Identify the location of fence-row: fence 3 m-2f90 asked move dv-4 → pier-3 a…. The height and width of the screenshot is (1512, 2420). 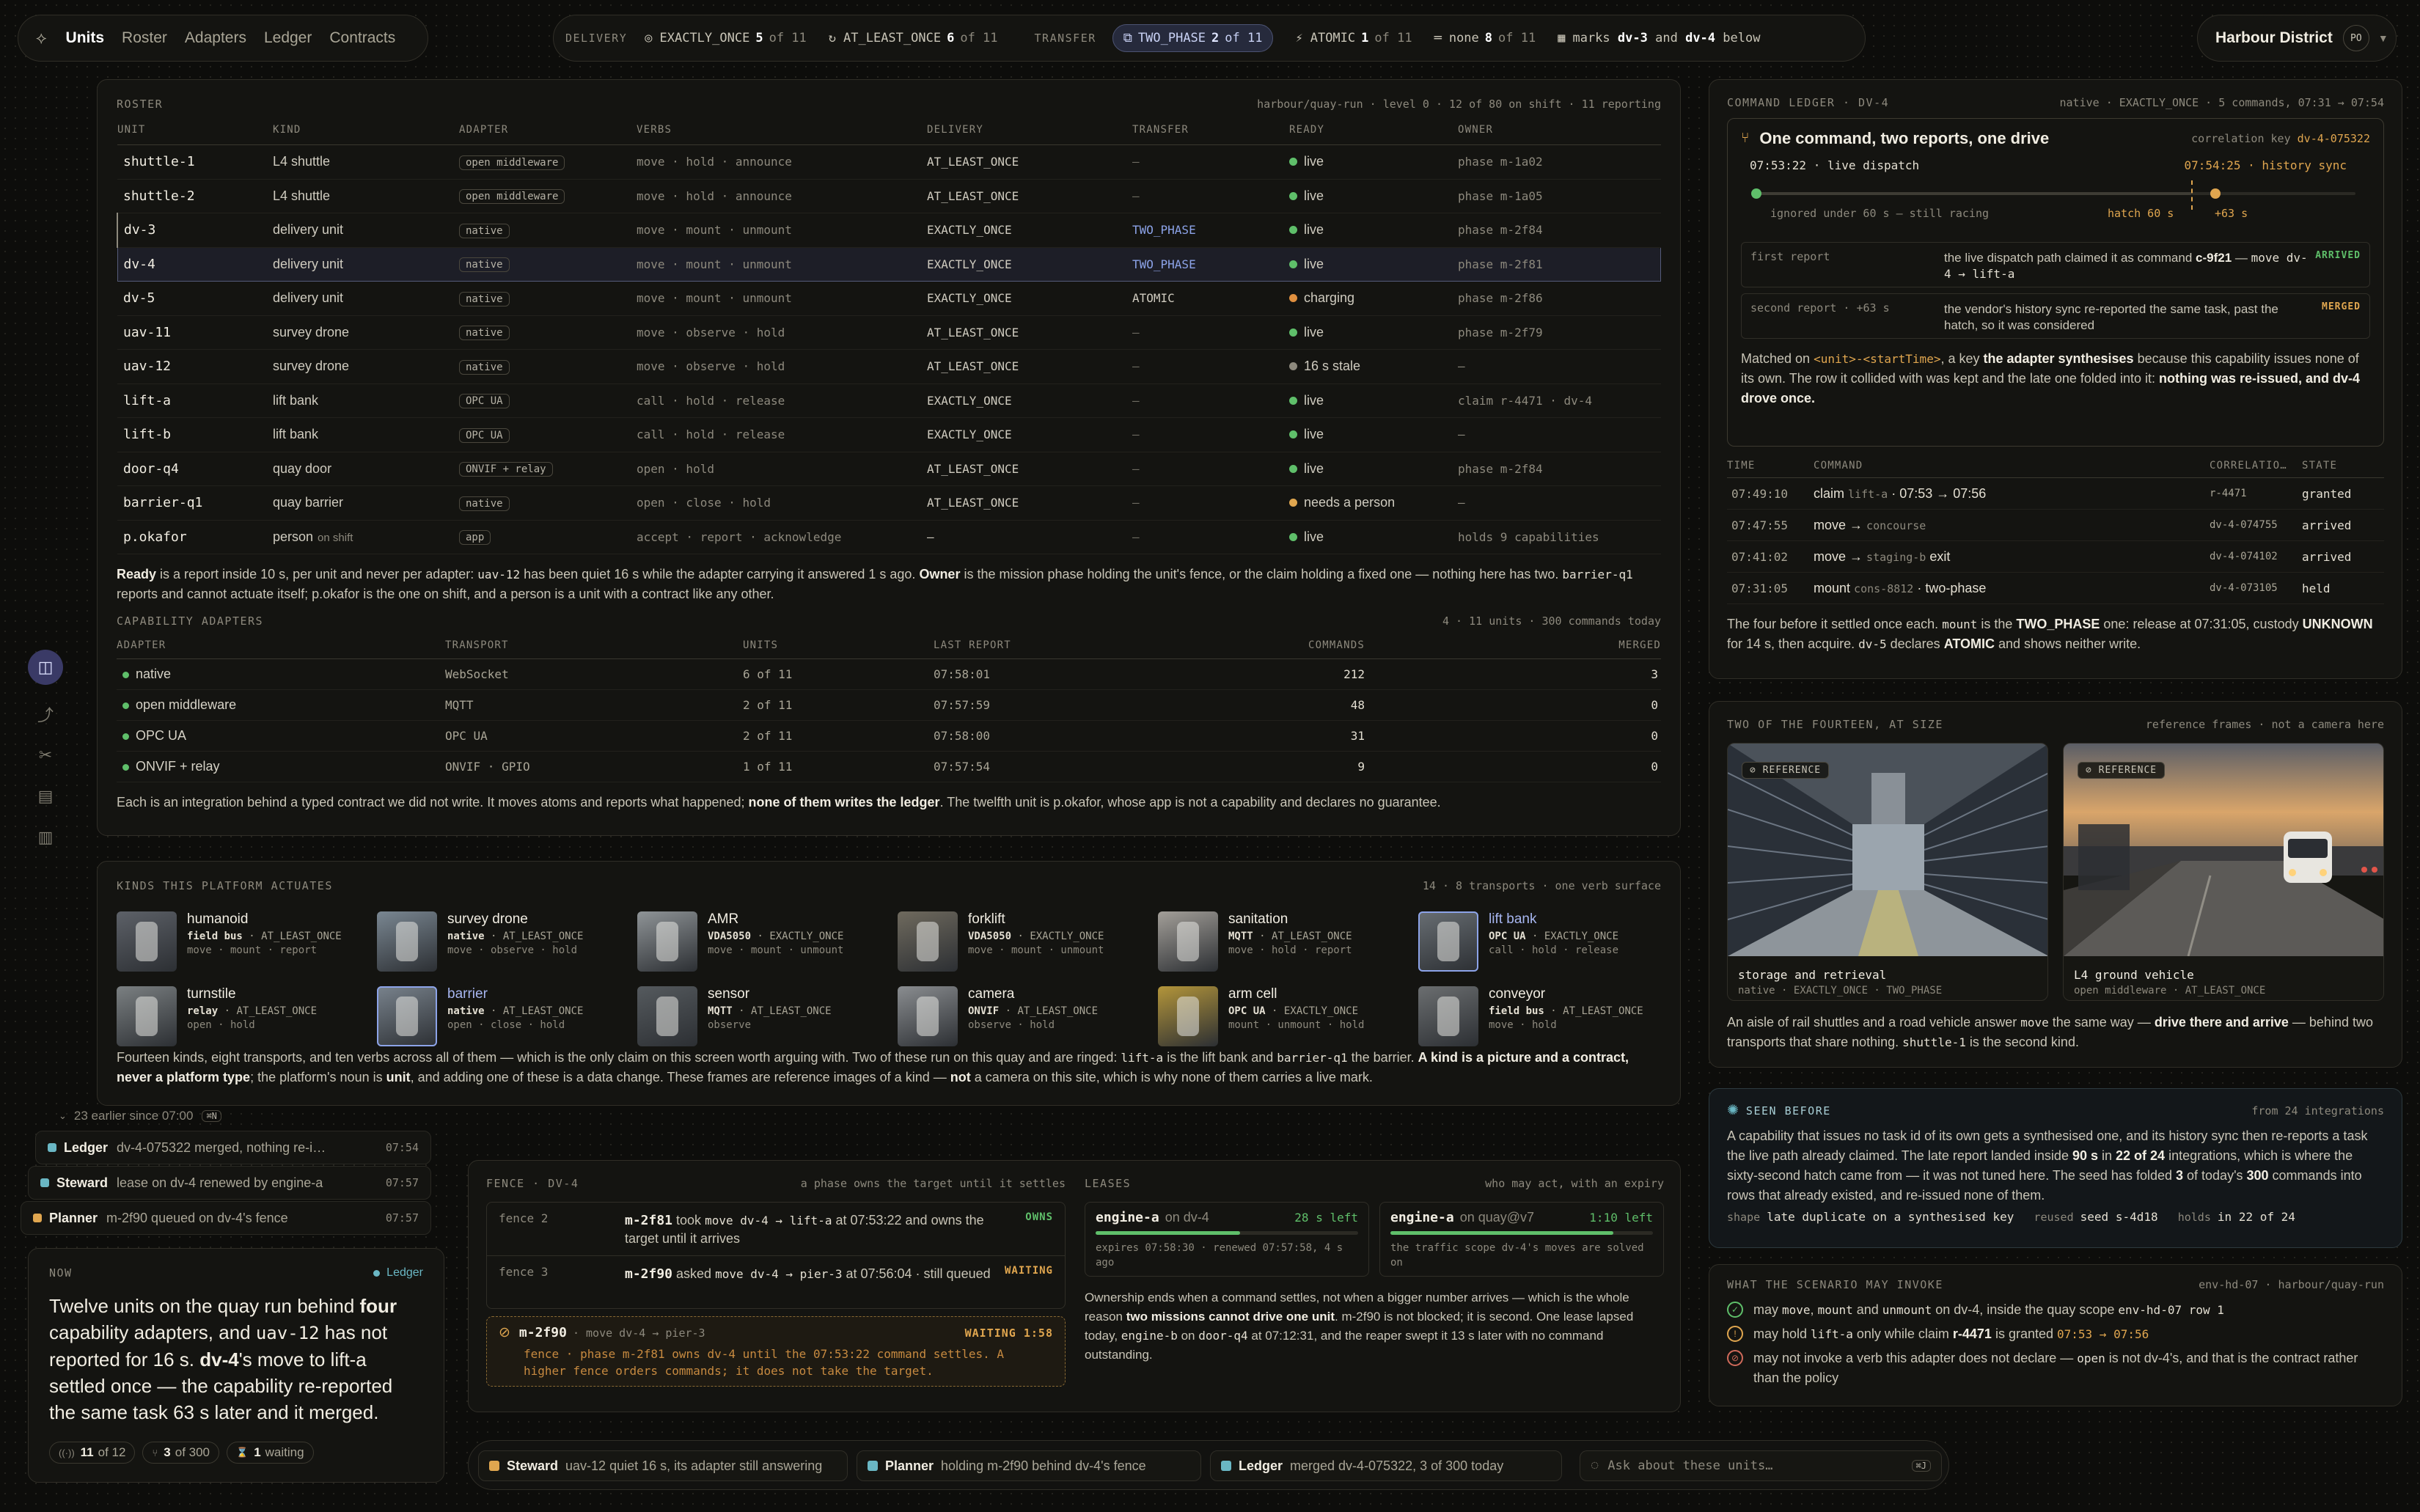
(776, 1281).